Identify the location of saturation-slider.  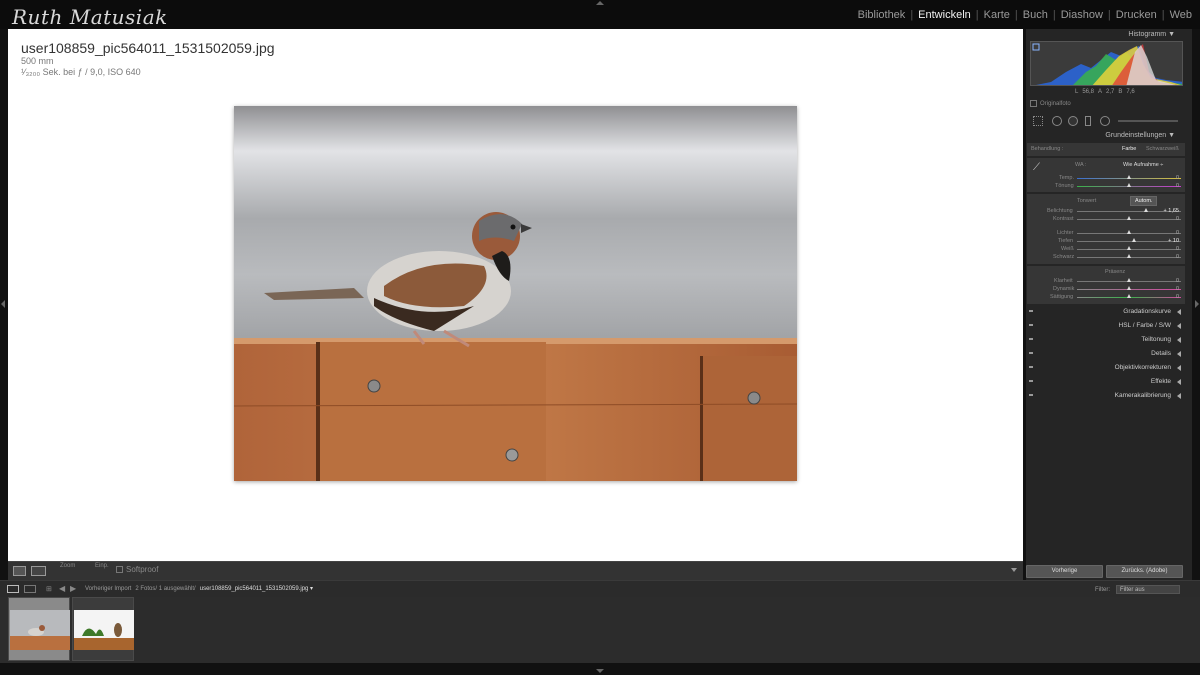
(1129, 296).